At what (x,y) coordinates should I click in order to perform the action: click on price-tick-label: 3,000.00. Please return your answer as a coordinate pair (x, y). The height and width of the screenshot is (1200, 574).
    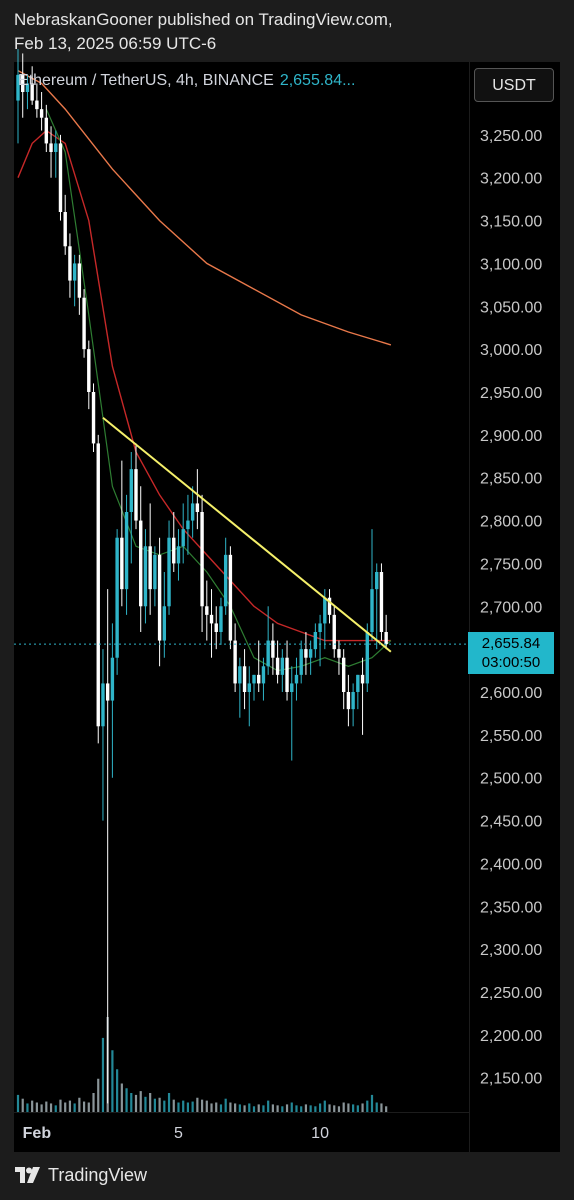
    Looking at the image, I should click on (511, 350).